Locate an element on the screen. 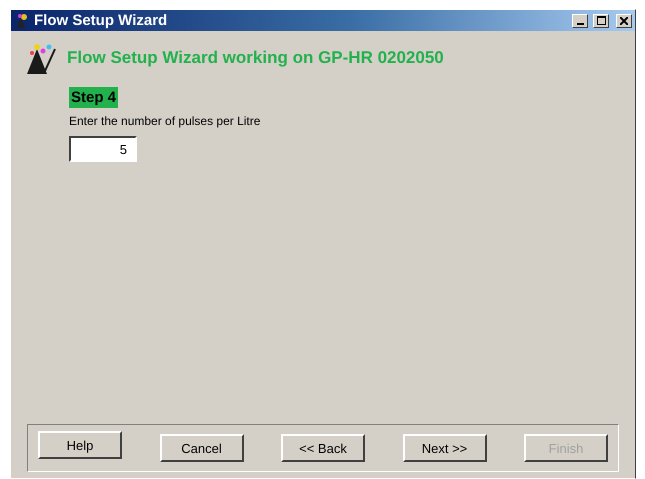 This screenshot has height=479, width=645. minimize-button is located at coordinates (580, 21).